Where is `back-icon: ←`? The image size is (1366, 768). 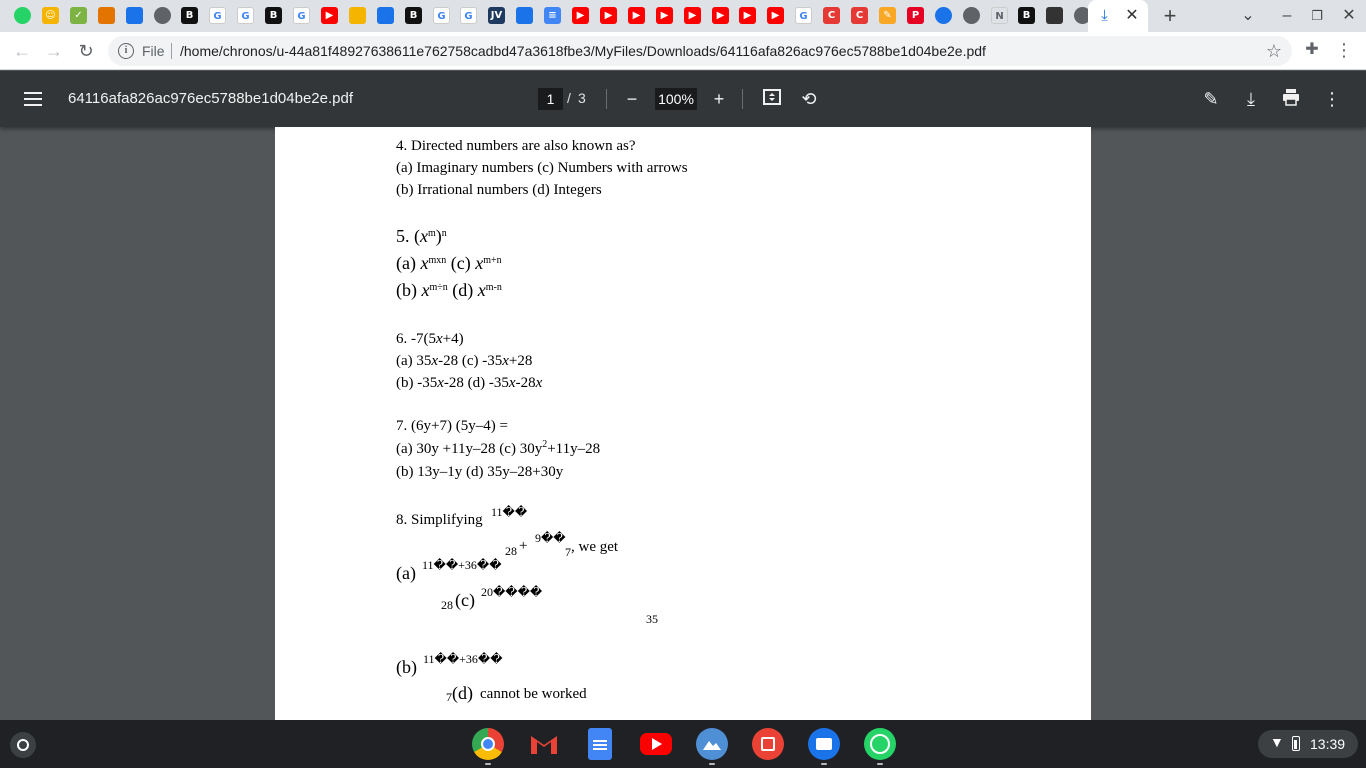 back-icon: ← is located at coordinates (22, 51).